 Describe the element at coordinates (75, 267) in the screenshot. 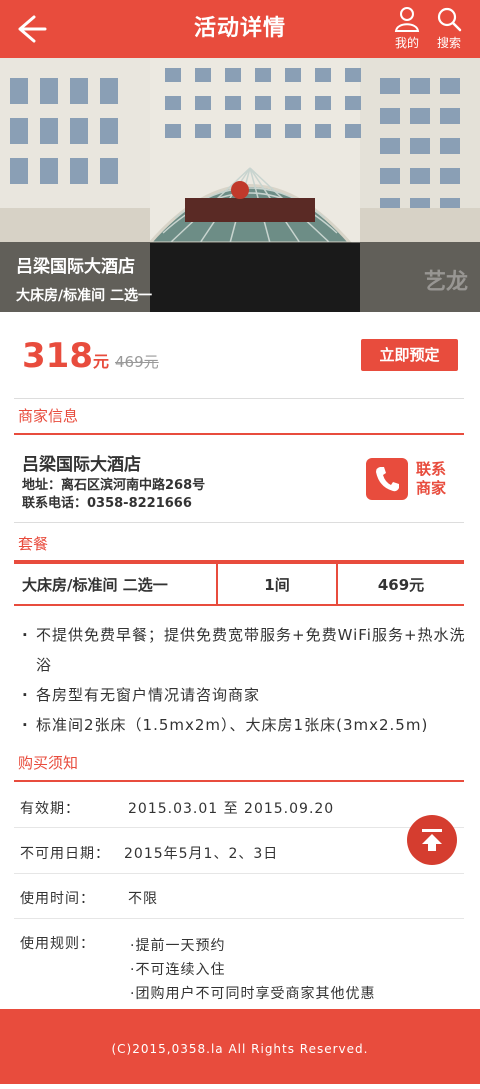

I see `hotel-name: 吕梁国际大酒店` at that location.